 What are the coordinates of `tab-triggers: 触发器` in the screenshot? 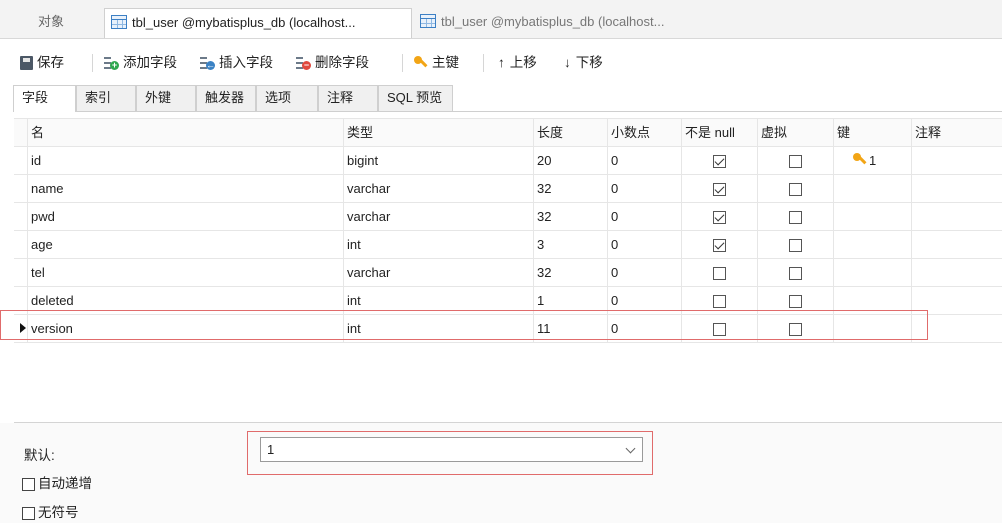 It's located at (226, 98).